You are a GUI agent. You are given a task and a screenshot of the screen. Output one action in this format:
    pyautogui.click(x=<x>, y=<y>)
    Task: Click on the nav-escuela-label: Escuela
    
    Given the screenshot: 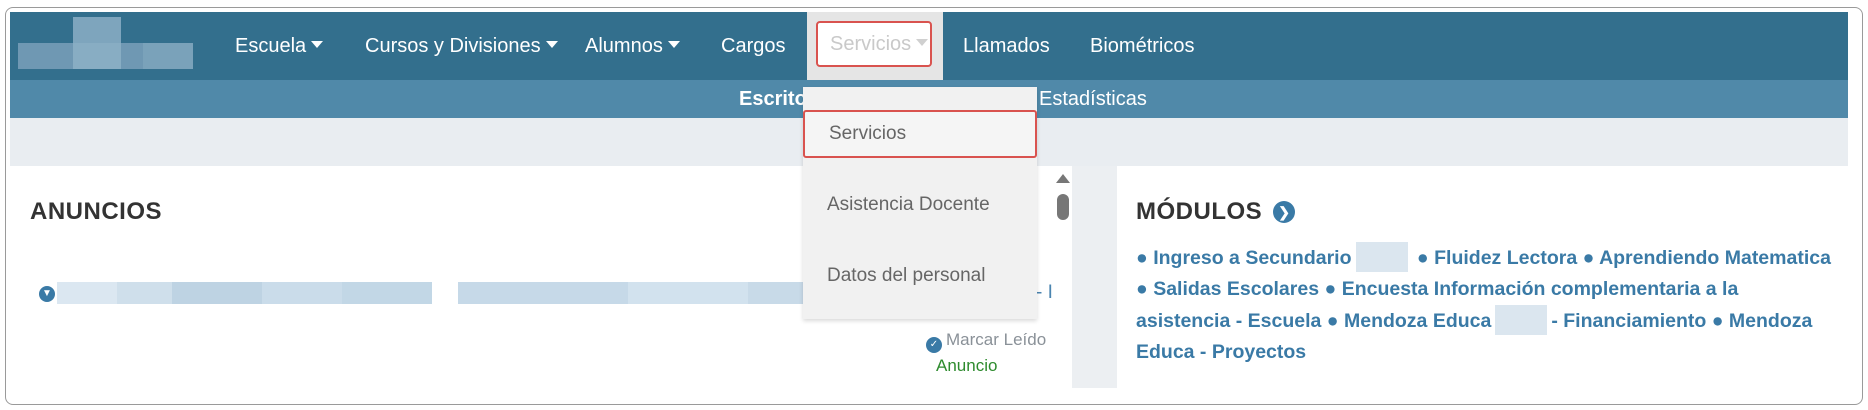 What is the action you would take?
    pyautogui.click(x=271, y=46)
    